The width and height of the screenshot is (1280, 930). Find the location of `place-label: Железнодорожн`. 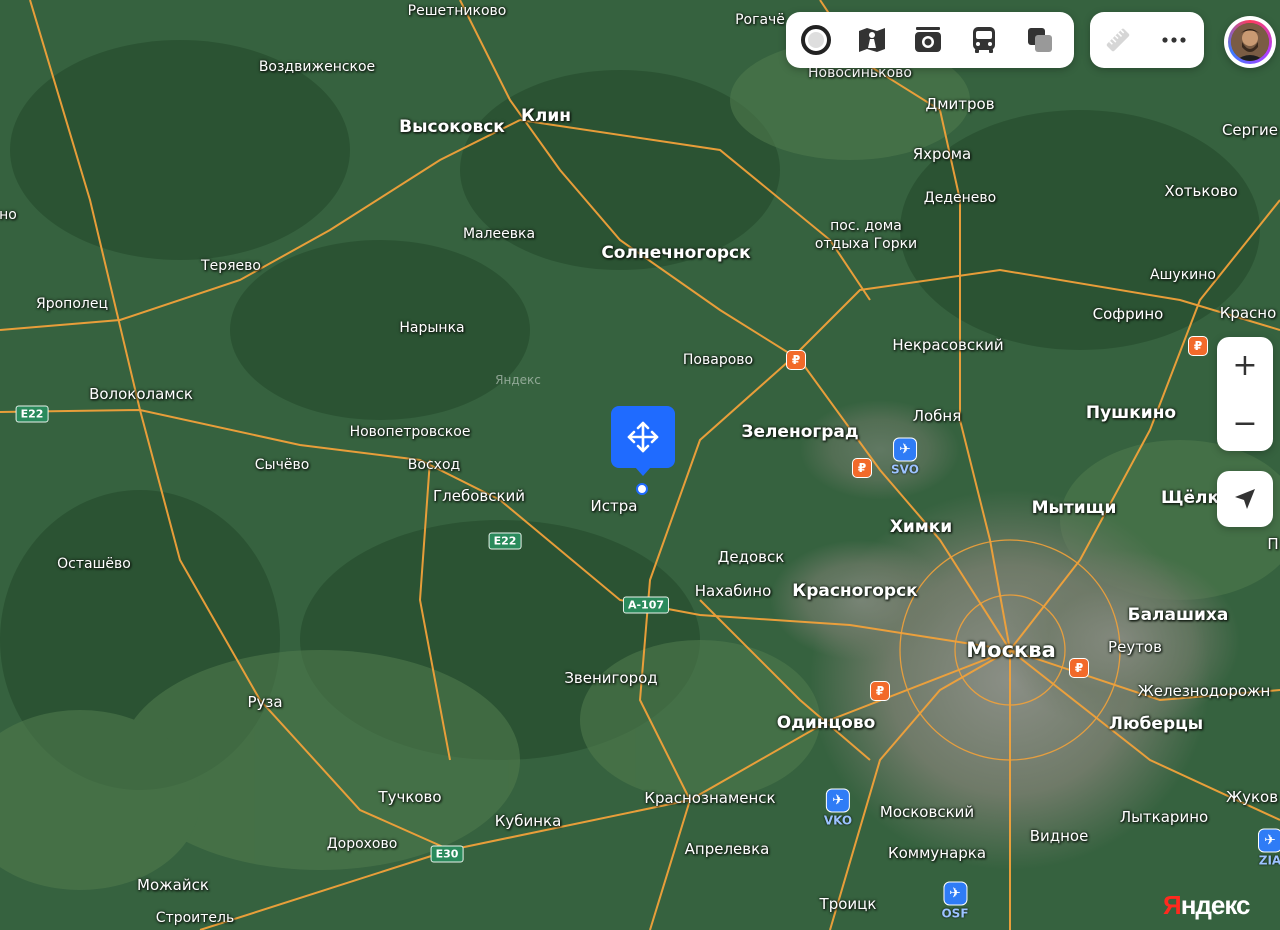

place-label: Железнодорожн is located at coordinates (1204, 691).